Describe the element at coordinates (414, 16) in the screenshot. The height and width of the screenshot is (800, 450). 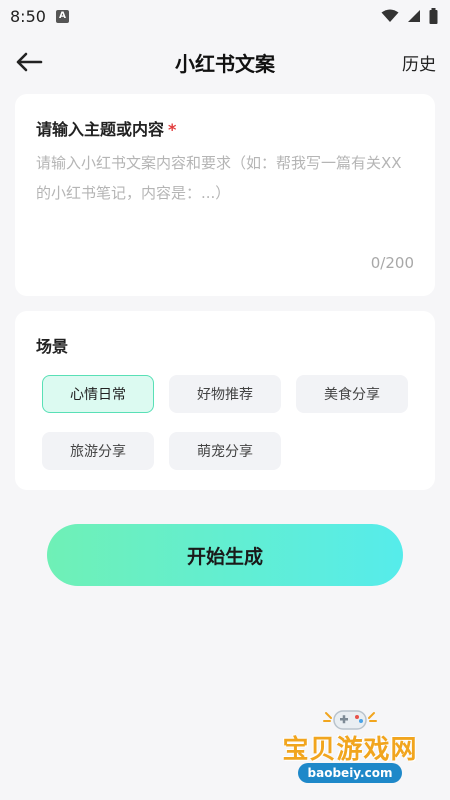
I see `signal-icon` at that location.